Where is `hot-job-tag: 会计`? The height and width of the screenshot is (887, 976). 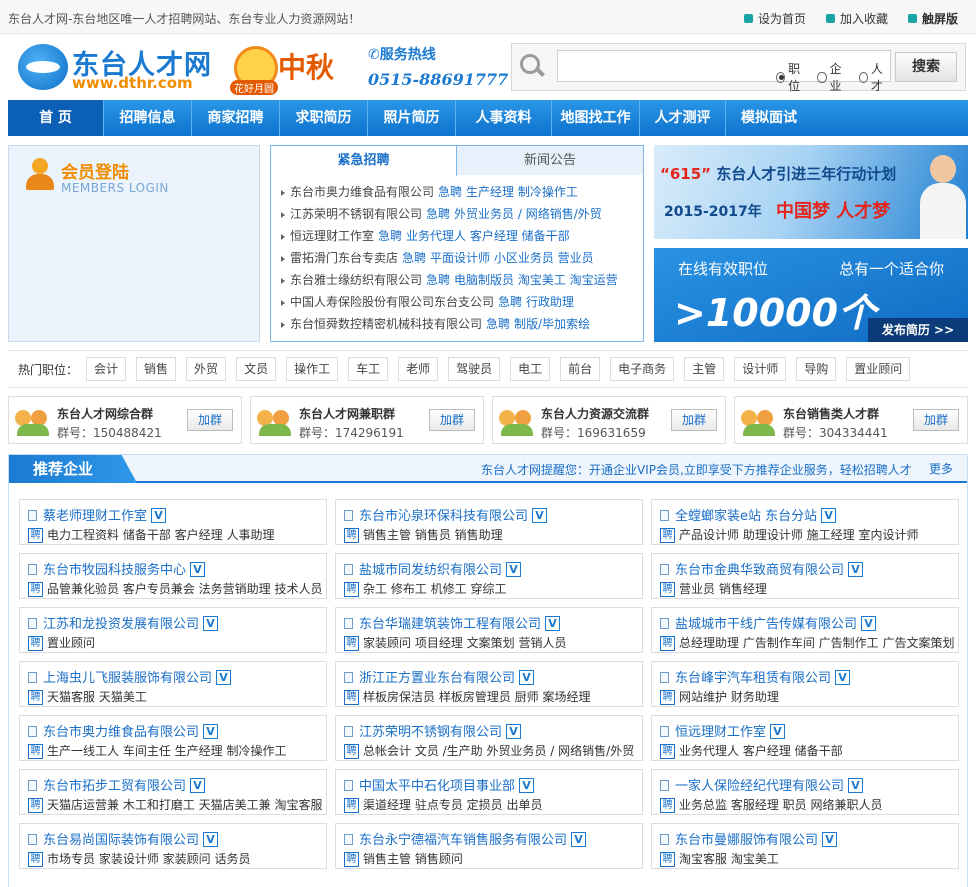
hot-job-tag: 会计 is located at coordinates (106, 369).